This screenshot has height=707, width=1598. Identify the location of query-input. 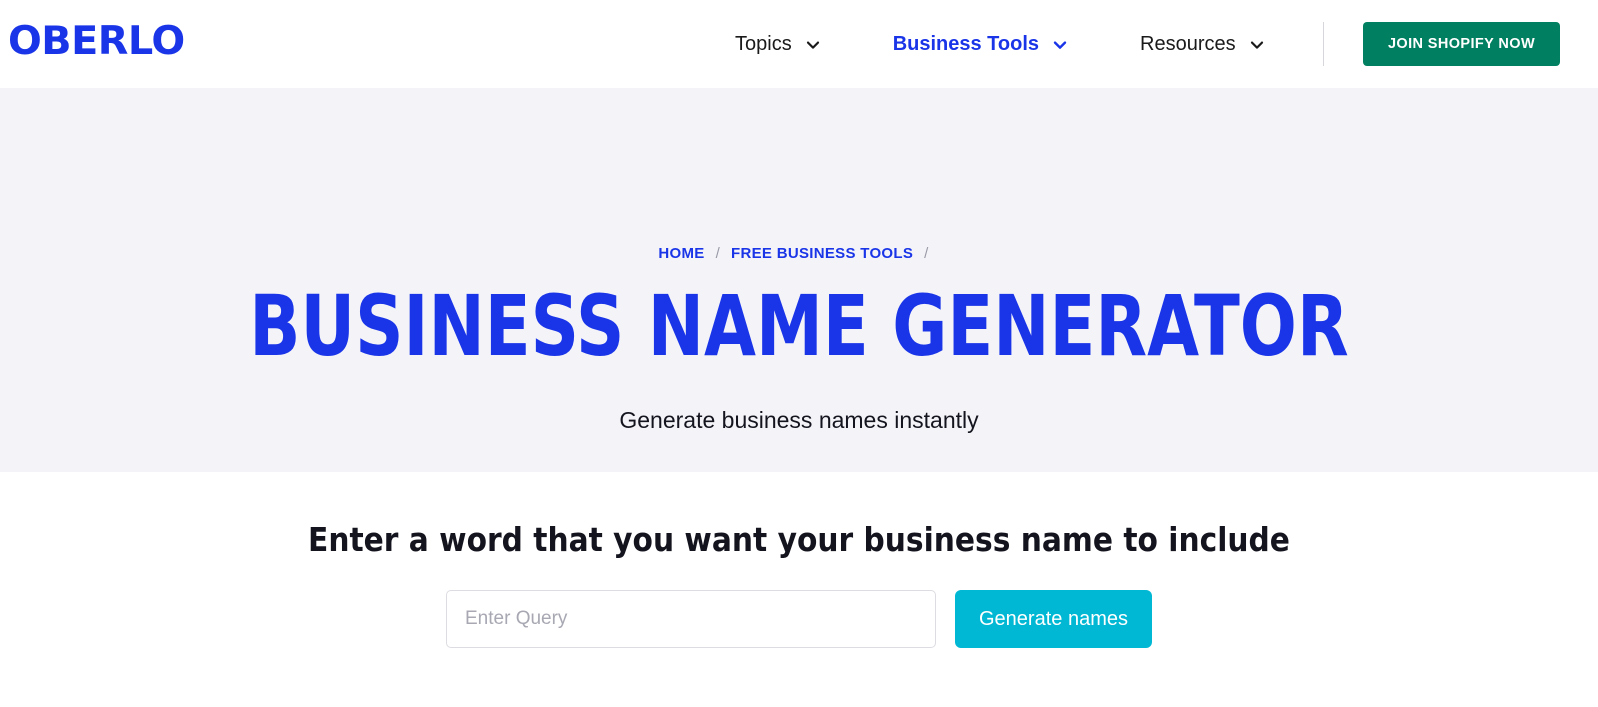
(691, 619).